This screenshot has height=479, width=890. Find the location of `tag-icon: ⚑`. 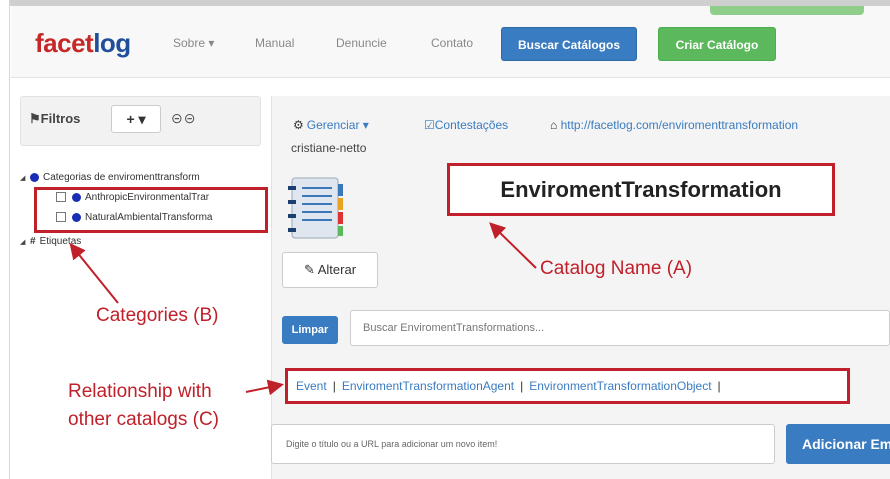

tag-icon: ⚑ is located at coordinates (35, 118).